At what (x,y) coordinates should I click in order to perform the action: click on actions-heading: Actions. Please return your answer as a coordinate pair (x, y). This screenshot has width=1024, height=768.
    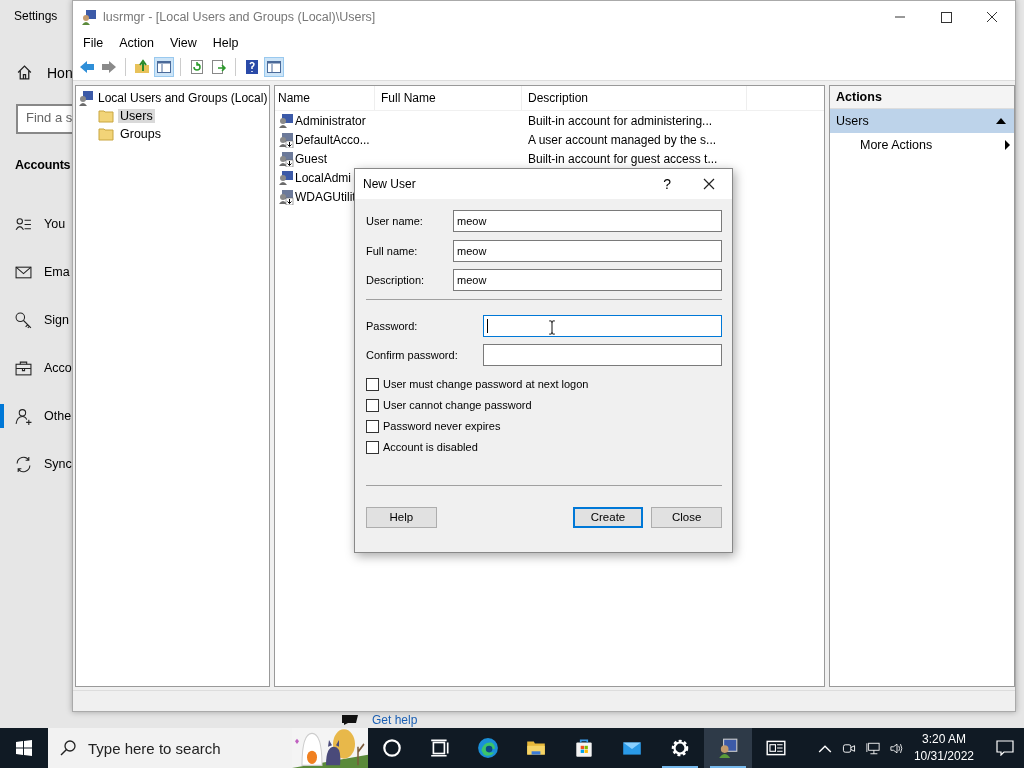
    Looking at the image, I should click on (922, 97).